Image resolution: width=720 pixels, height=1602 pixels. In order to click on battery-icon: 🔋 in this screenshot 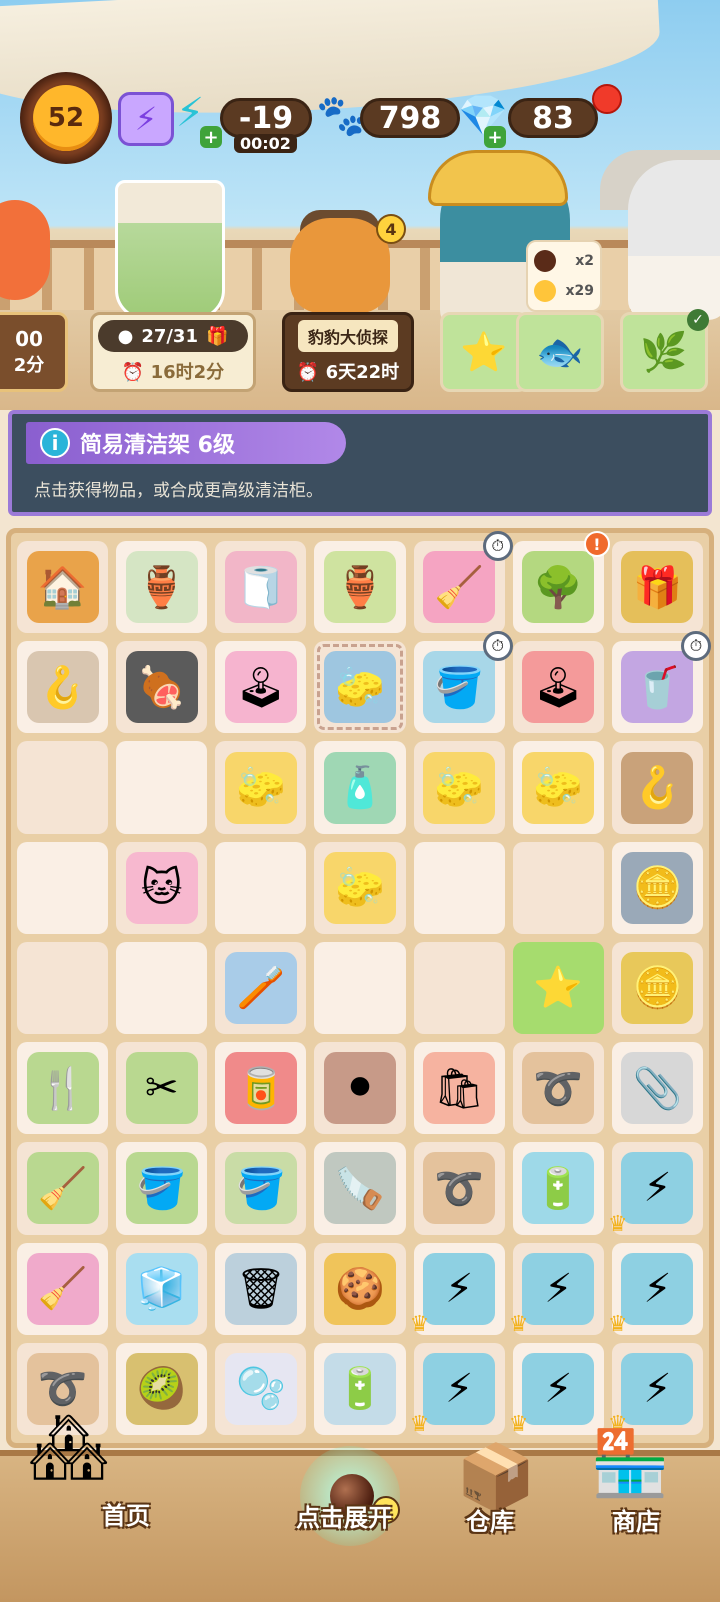, I will do `click(359, 1388)`.